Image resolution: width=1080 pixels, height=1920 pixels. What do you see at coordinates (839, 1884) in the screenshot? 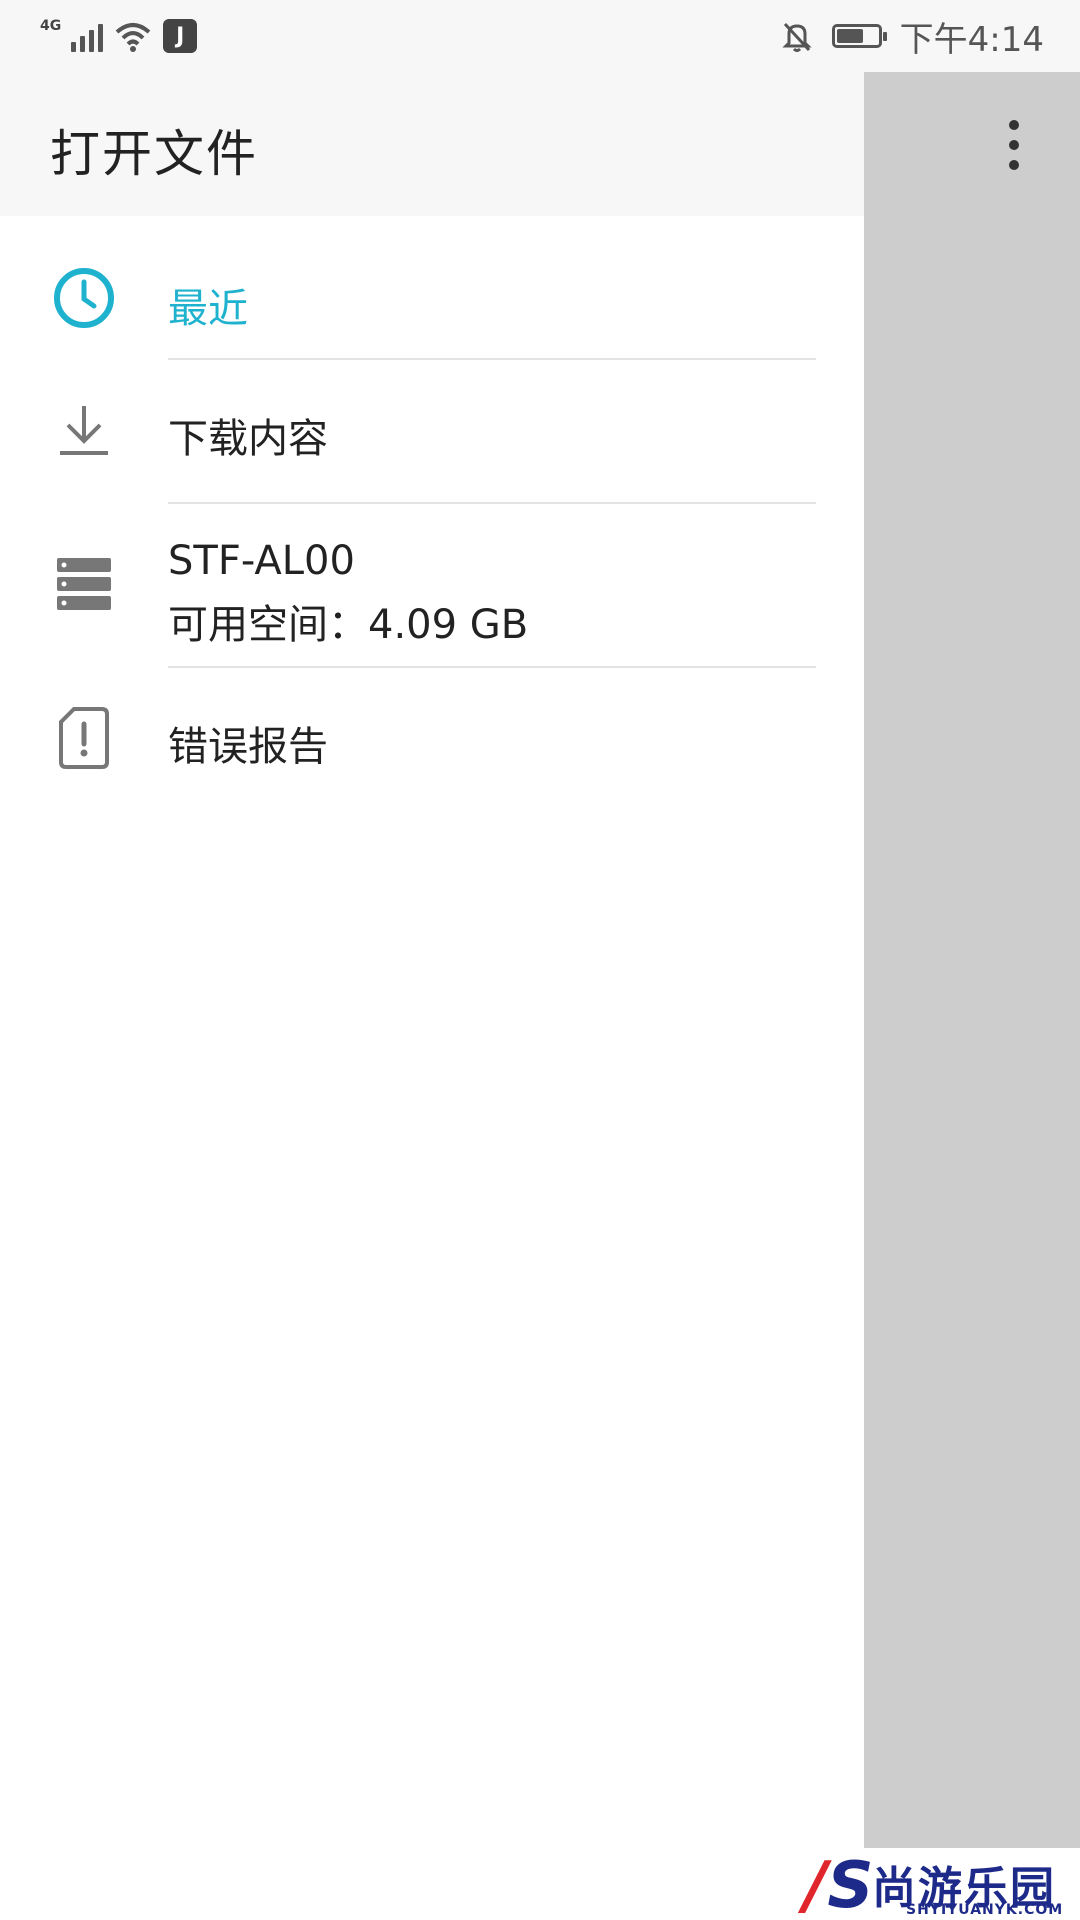
I see `watermark-logo: /S` at bounding box center [839, 1884].